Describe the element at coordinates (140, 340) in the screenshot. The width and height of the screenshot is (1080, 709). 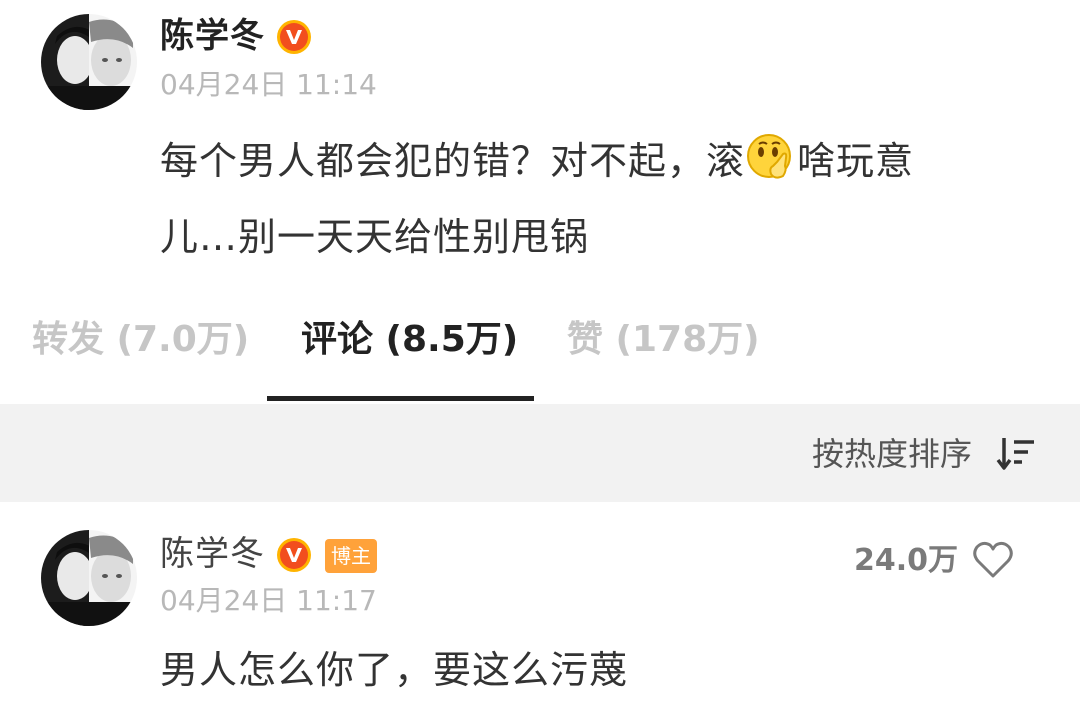
I see `tab-reposts: 转发 (7.0万)` at that location.